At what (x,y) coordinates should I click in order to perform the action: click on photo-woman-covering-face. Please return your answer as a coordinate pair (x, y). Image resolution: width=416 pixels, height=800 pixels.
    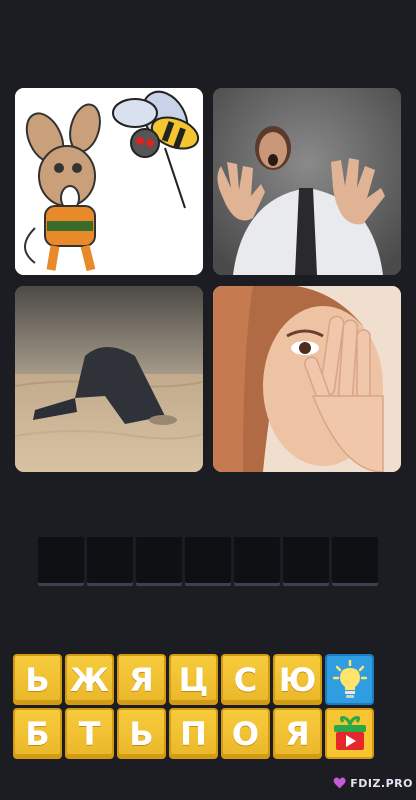
    Looking at the image, I should click on (307, 379).